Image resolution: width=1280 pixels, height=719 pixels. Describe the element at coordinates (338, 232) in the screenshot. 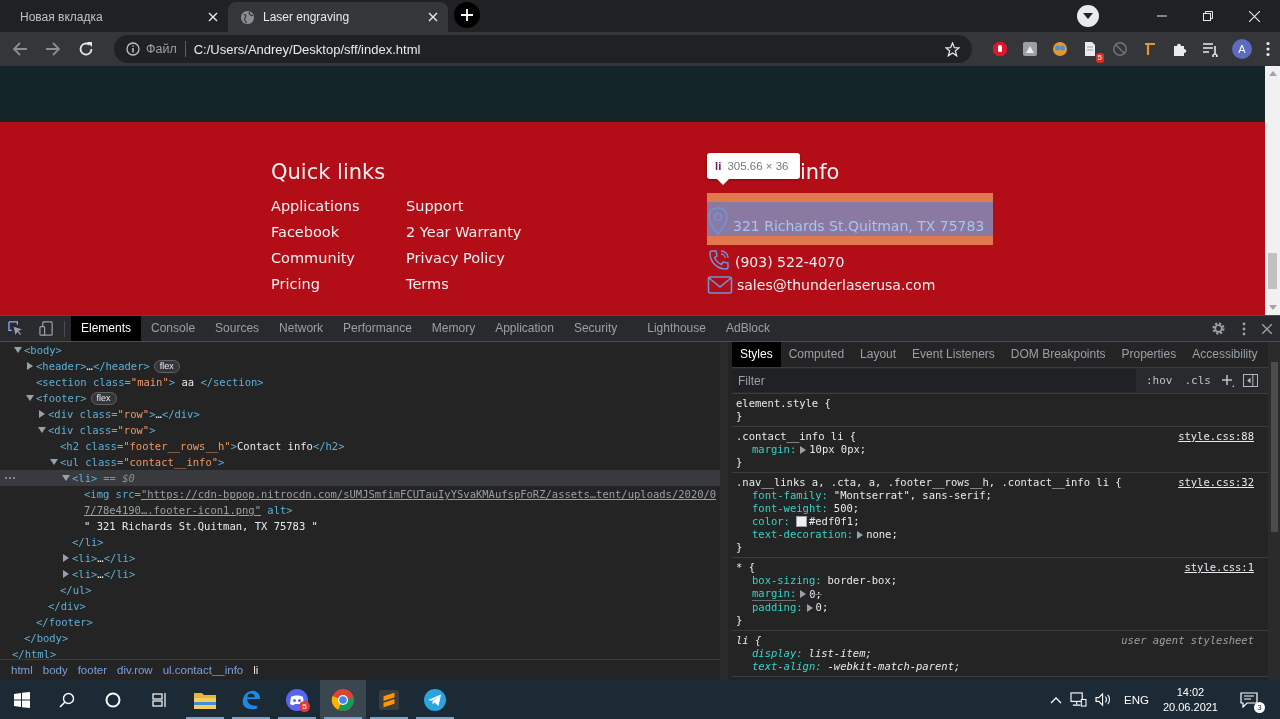

I see `footer-link: Facebook` at that location.